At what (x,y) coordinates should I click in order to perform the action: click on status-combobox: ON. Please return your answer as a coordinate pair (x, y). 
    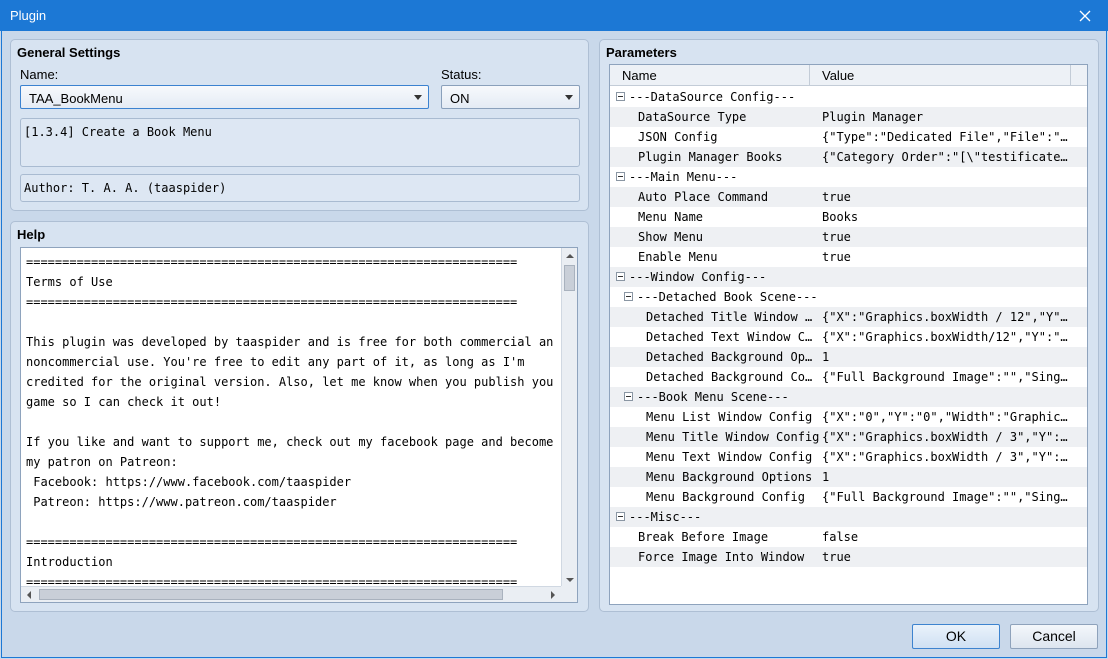
    Looking at the image, I should click on (510, 97).